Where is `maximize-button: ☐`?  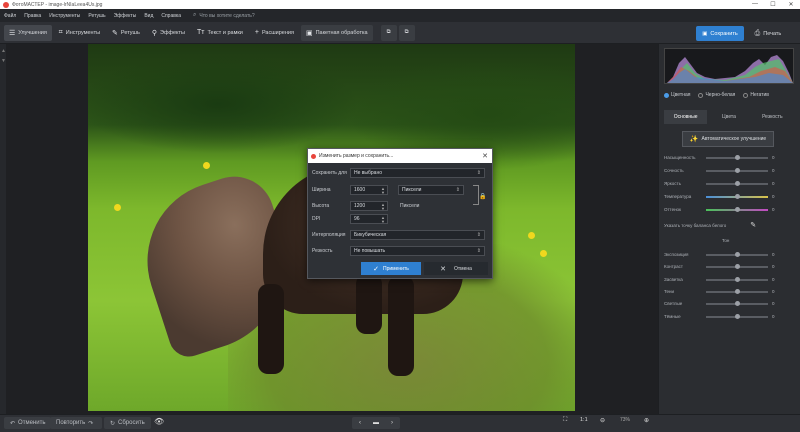 maximize-button: ☐ is located at coordinates (773, 4).